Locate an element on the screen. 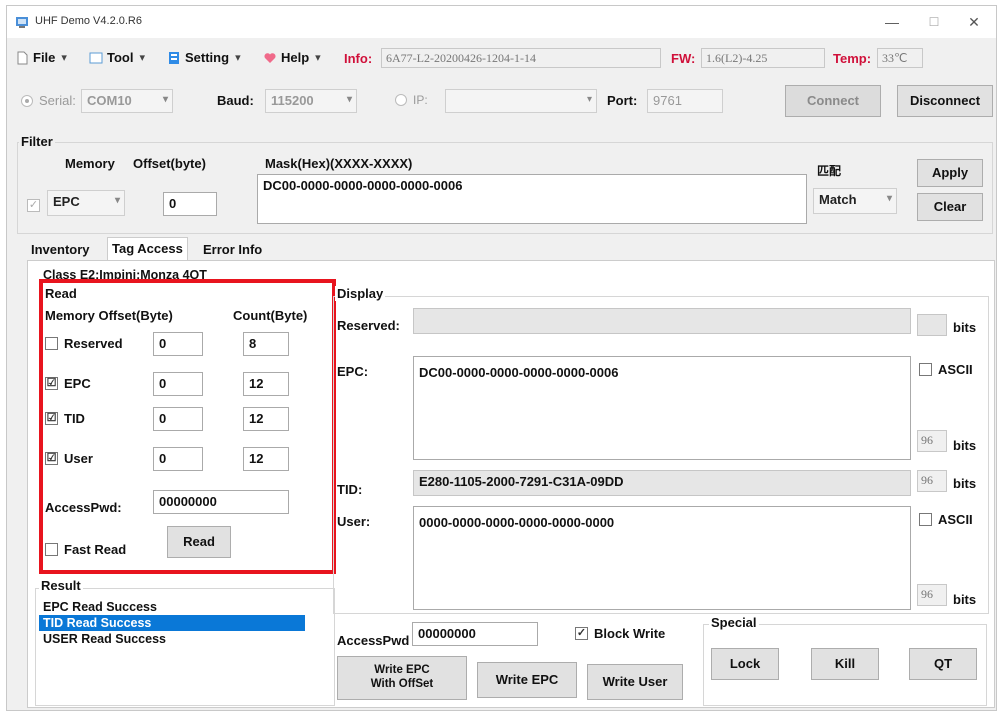  filter-offset-label: Offset(byte) is located at coordinates (169, 163).